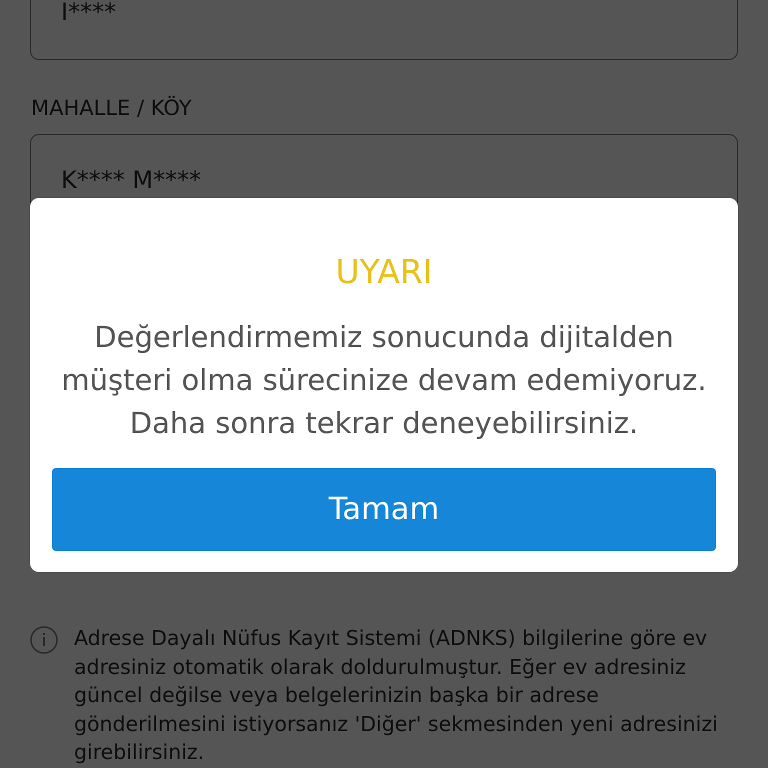  I want to click on dialog-title: UYARI, so click(384, 272).